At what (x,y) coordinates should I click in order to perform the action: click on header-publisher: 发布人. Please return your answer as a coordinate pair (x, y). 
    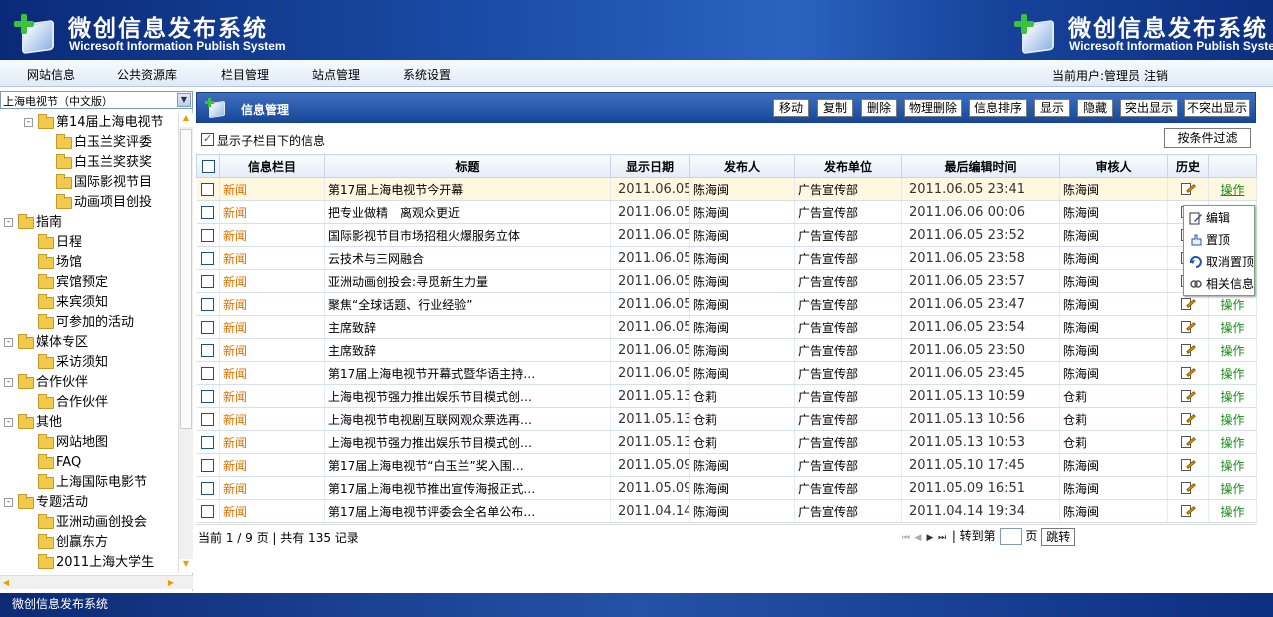
    Looking at the image, I should click on (742, 166).